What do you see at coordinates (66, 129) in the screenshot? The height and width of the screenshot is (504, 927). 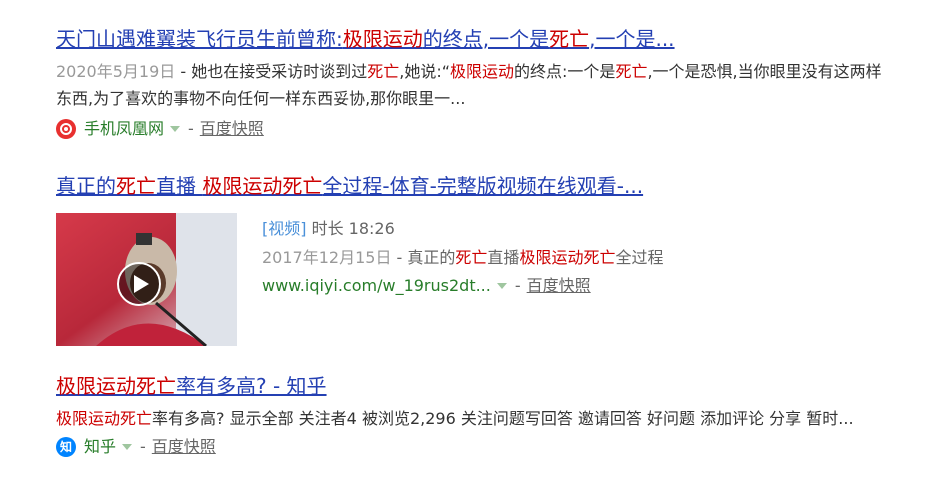 I see `phoenix-logo-icon` at bounding box center [66, 129].